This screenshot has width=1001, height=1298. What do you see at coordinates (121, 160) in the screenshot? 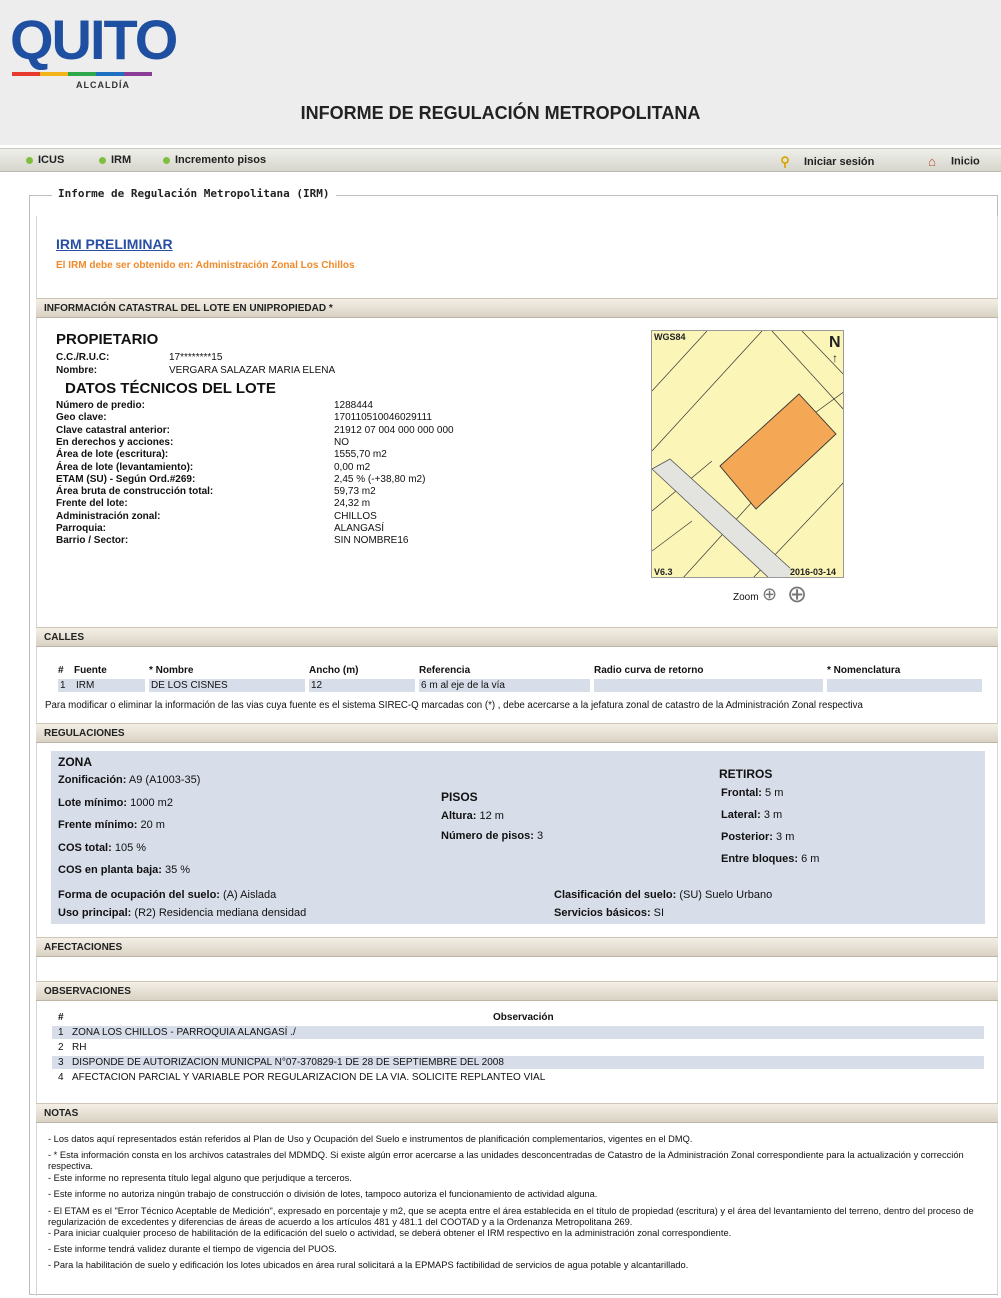
I see `nav-item-label: IRM` at bounding box center [121, 160].